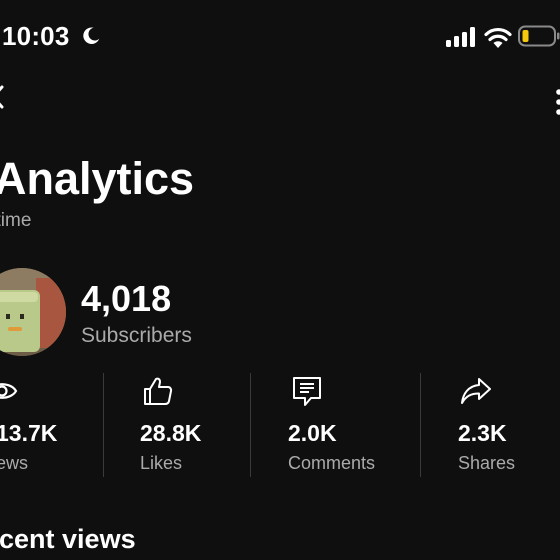 The width and height of the screenshot is (560, 560). What do you see at coordinates (97, 178) in the screenshot?
I see `page-title: Analytics` at bounding box center [97, 178].